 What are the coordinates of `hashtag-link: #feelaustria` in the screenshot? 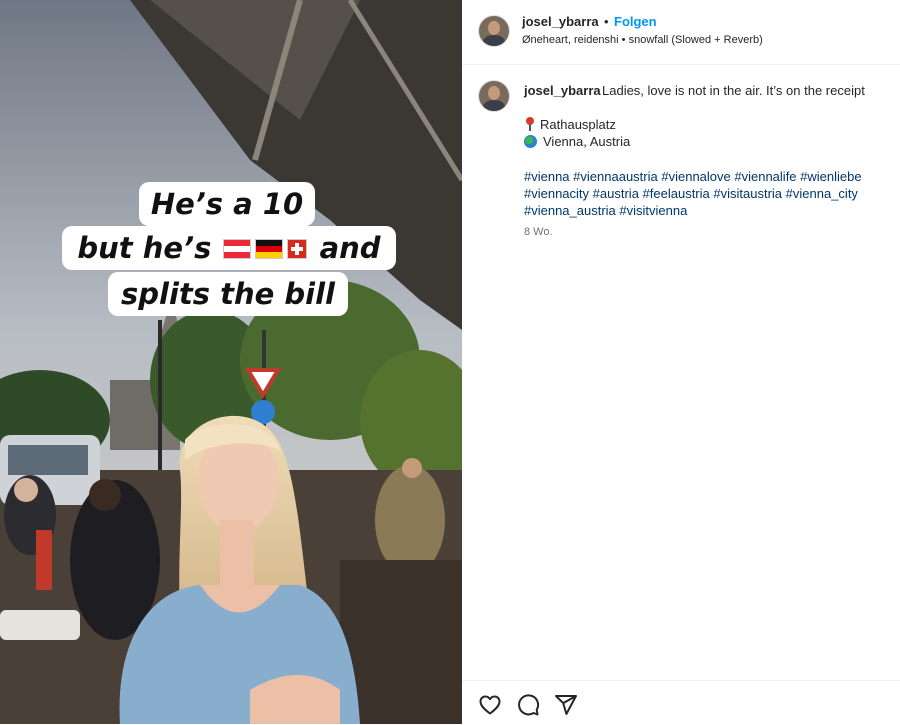 It's located at (676, 193).